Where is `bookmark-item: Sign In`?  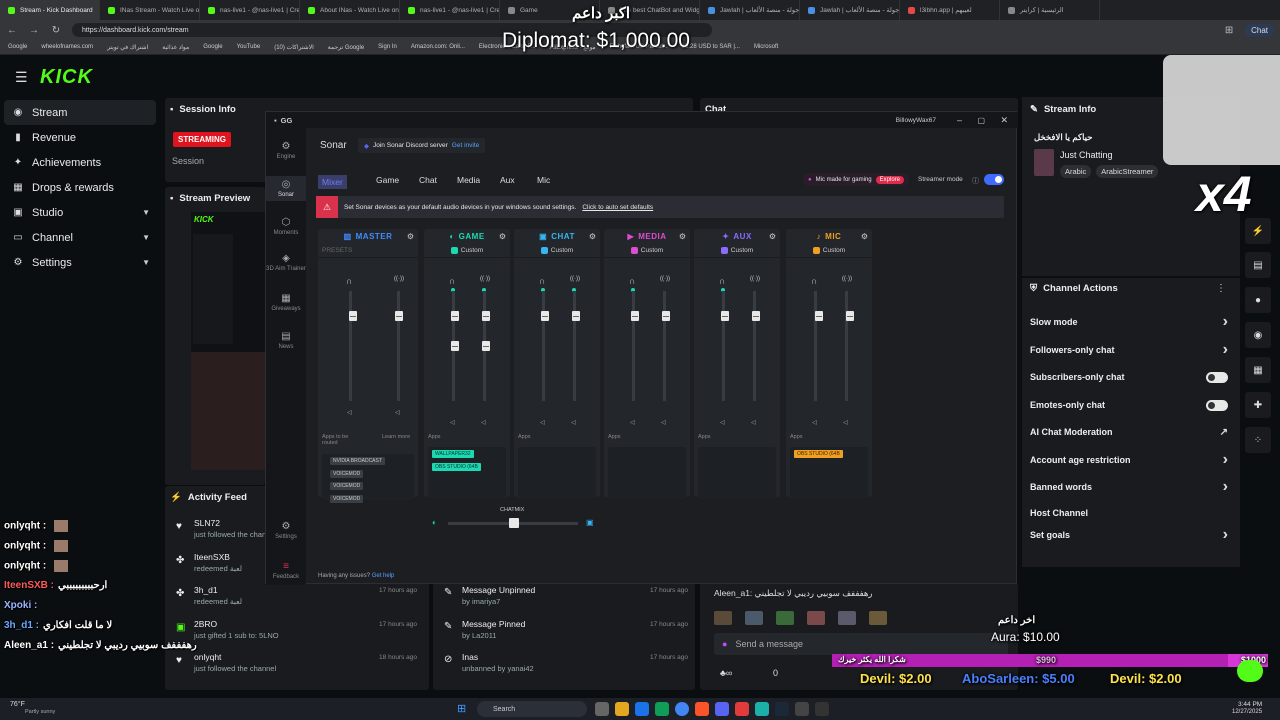
bookmark-item: Sign In is located at coordinates (387, 47).